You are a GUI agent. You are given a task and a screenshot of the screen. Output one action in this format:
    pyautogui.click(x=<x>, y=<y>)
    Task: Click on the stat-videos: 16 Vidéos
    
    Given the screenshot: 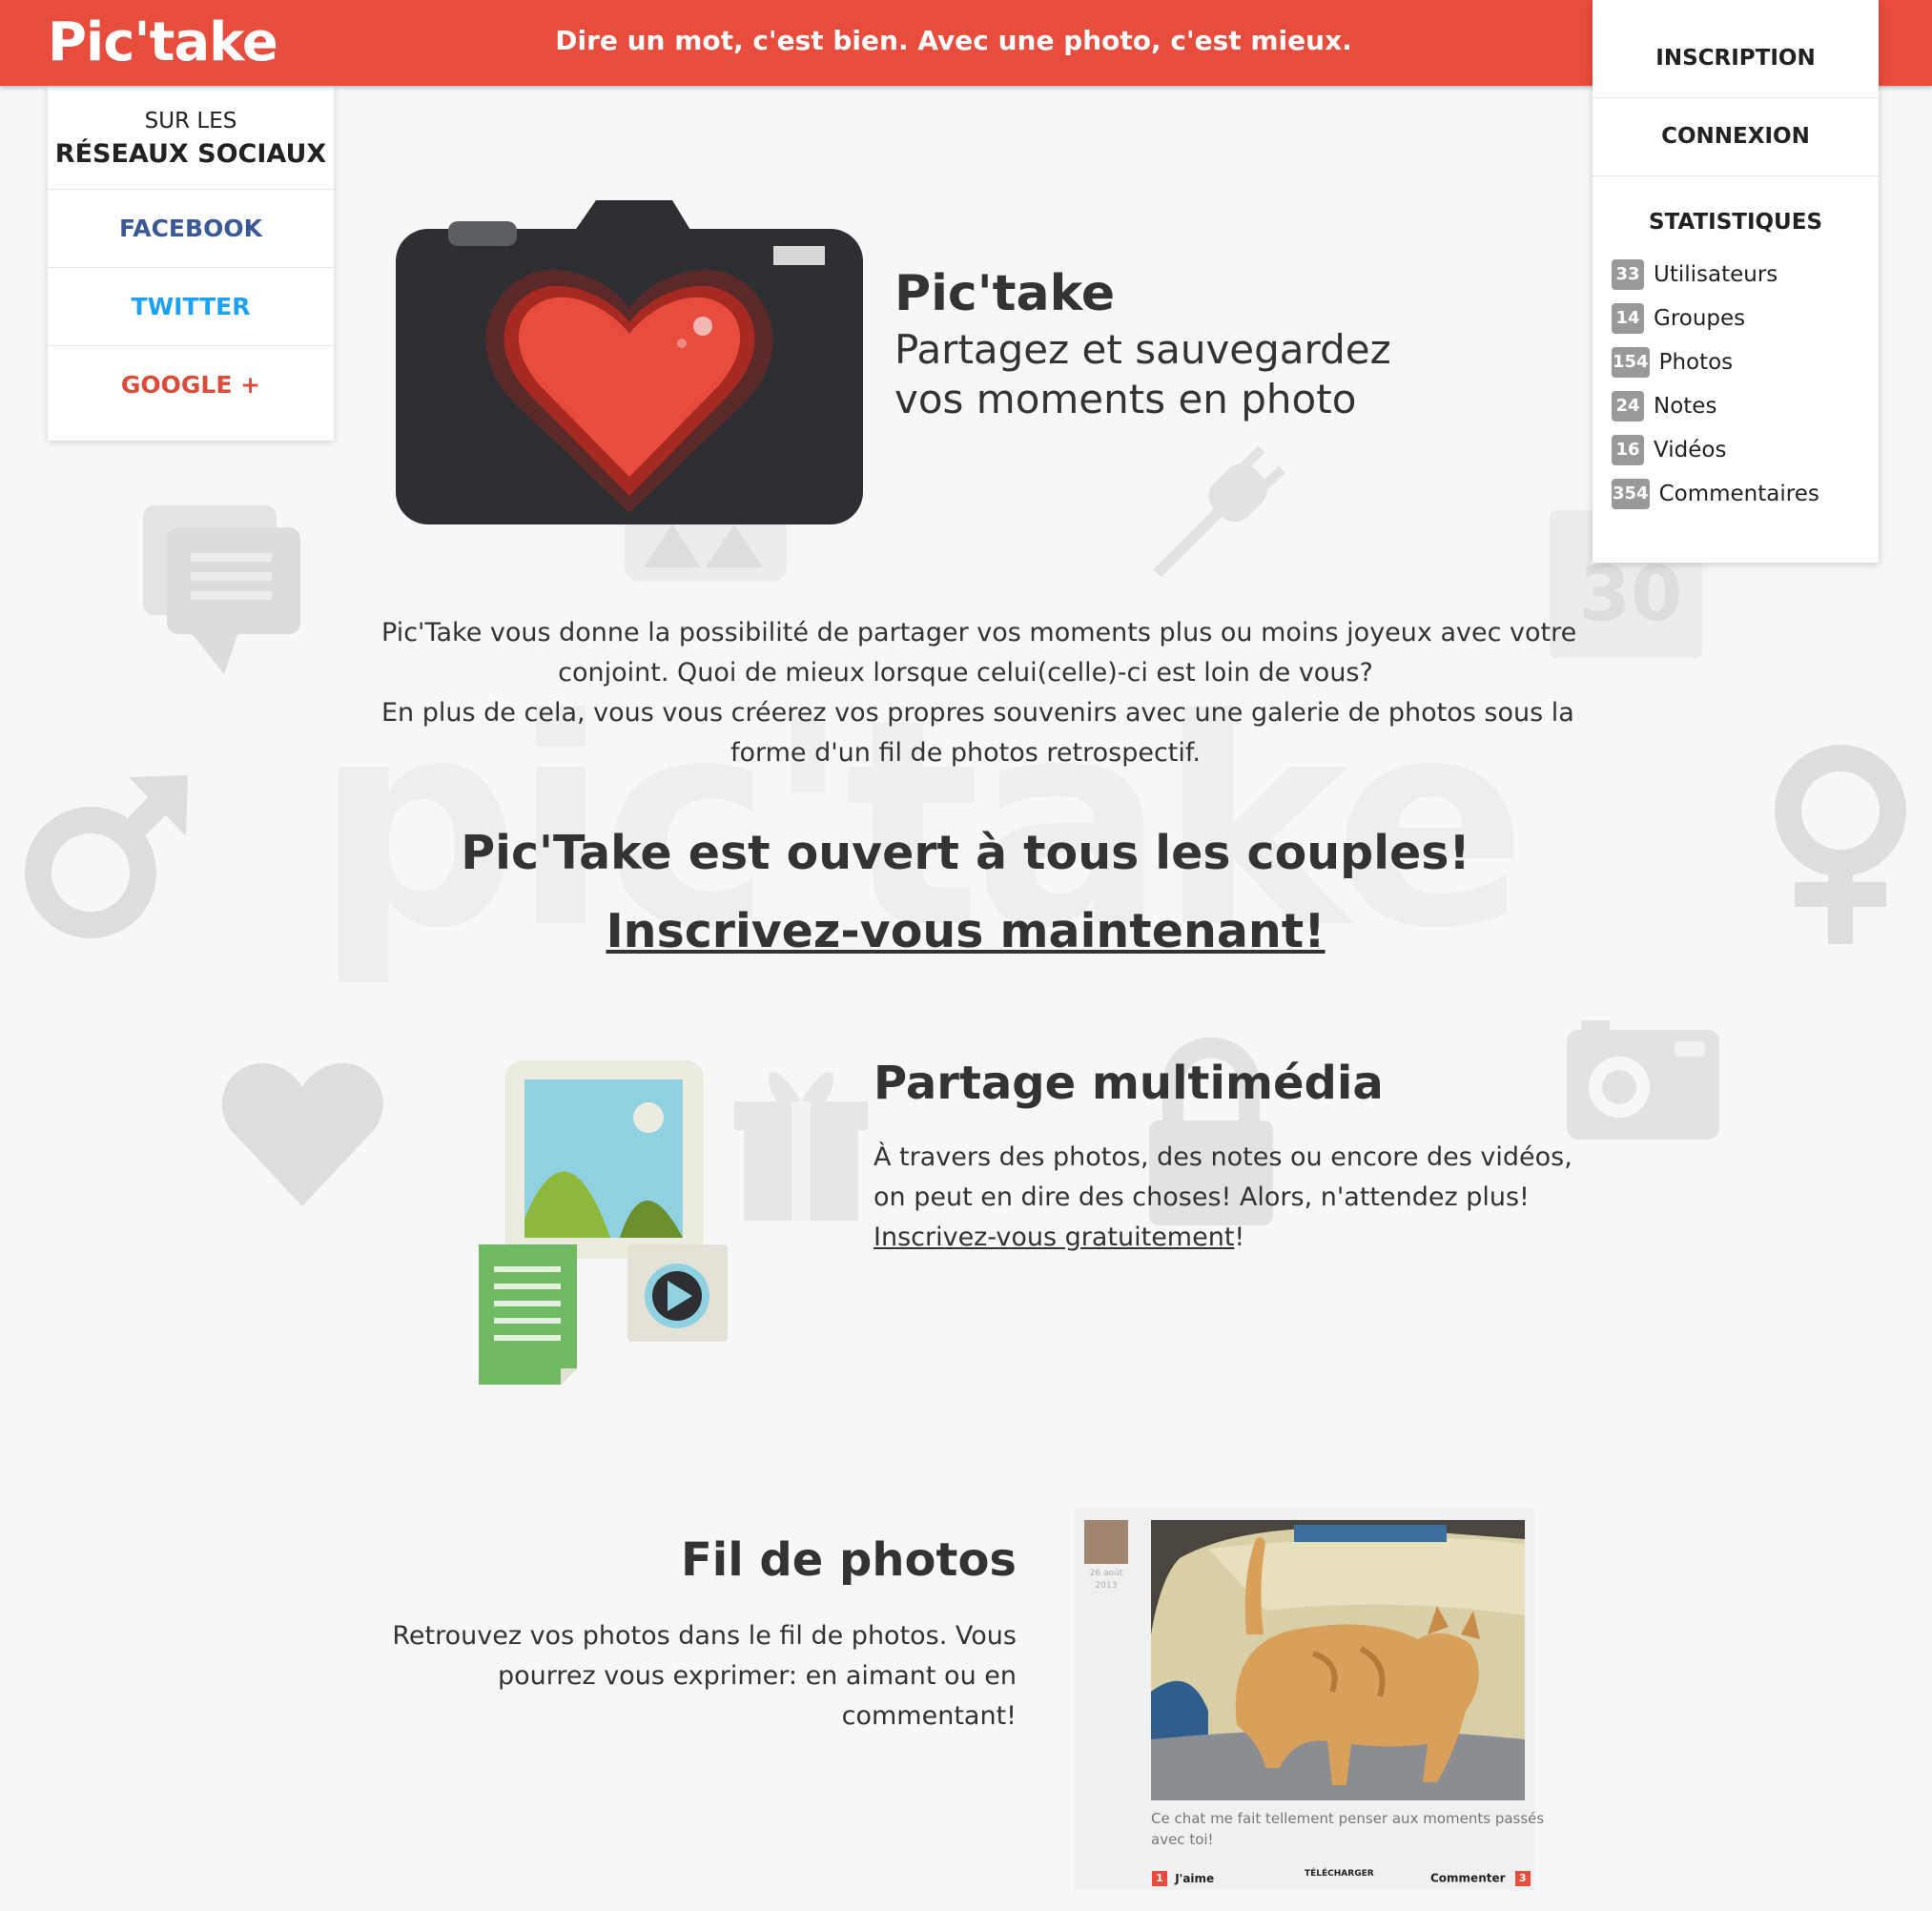 What is the action you would take?
    pyautogui.click(x=1669, y=451)
    